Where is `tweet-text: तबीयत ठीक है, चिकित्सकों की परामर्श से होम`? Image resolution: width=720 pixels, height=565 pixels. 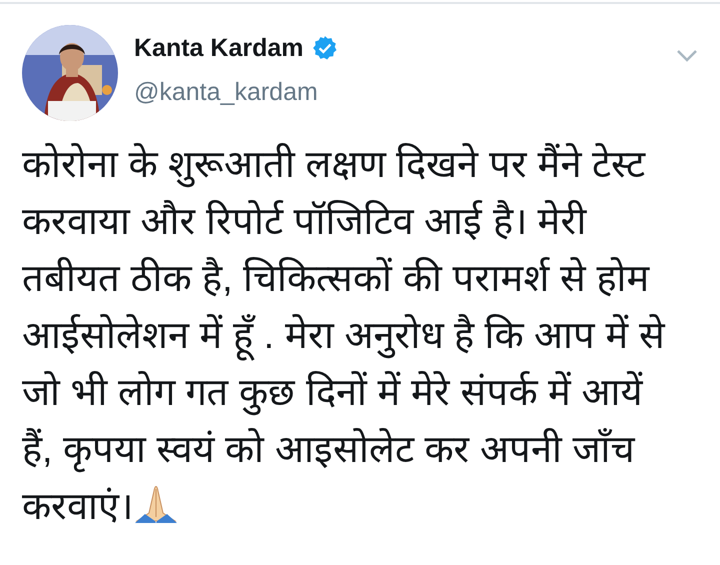
tweet-text: तबीयत ठीक है, चिकित्सकों की परामर्श से होम is located at coordinates (336, 279).